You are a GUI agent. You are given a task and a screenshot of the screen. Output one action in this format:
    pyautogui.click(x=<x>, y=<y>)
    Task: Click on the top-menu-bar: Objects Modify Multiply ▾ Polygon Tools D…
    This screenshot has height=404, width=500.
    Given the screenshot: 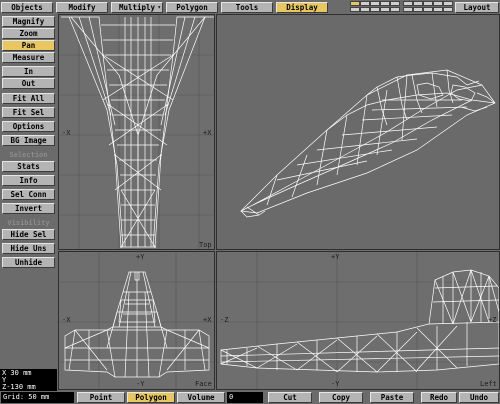 What is the action you would take?
    pyautogui.click(x=250, y=7)
    